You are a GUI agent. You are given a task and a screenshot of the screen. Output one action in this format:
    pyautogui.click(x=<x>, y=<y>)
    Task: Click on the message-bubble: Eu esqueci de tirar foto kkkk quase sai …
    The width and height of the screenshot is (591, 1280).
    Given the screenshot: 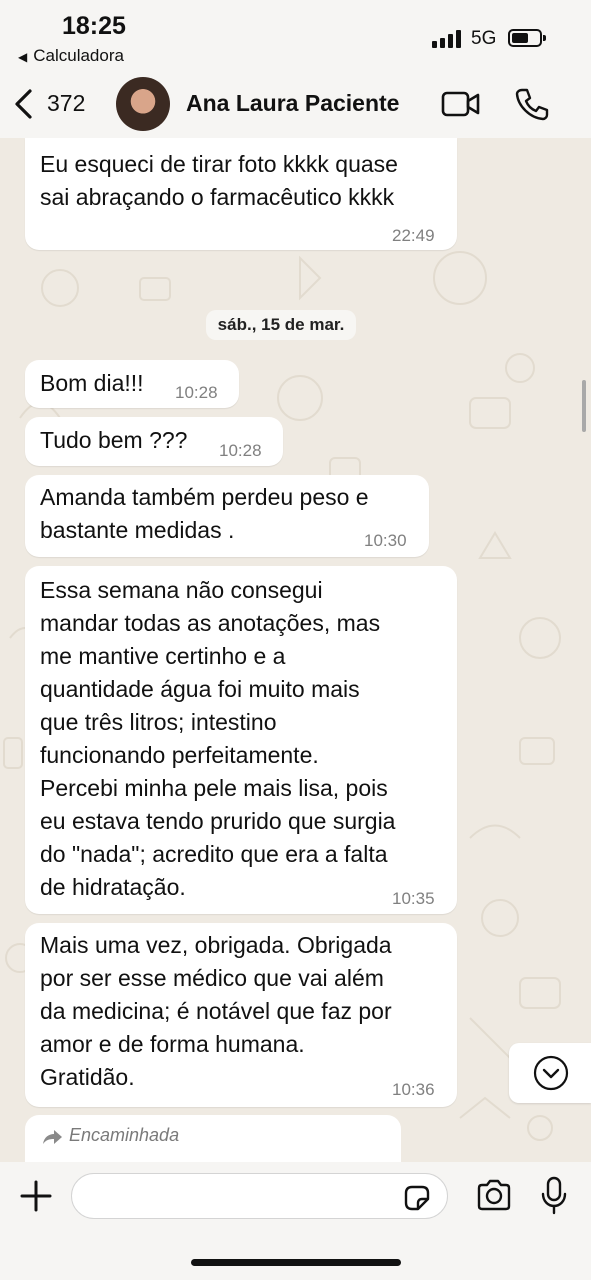 What is the action you would take?
    pyautogui.click(x=241, y=194)
    